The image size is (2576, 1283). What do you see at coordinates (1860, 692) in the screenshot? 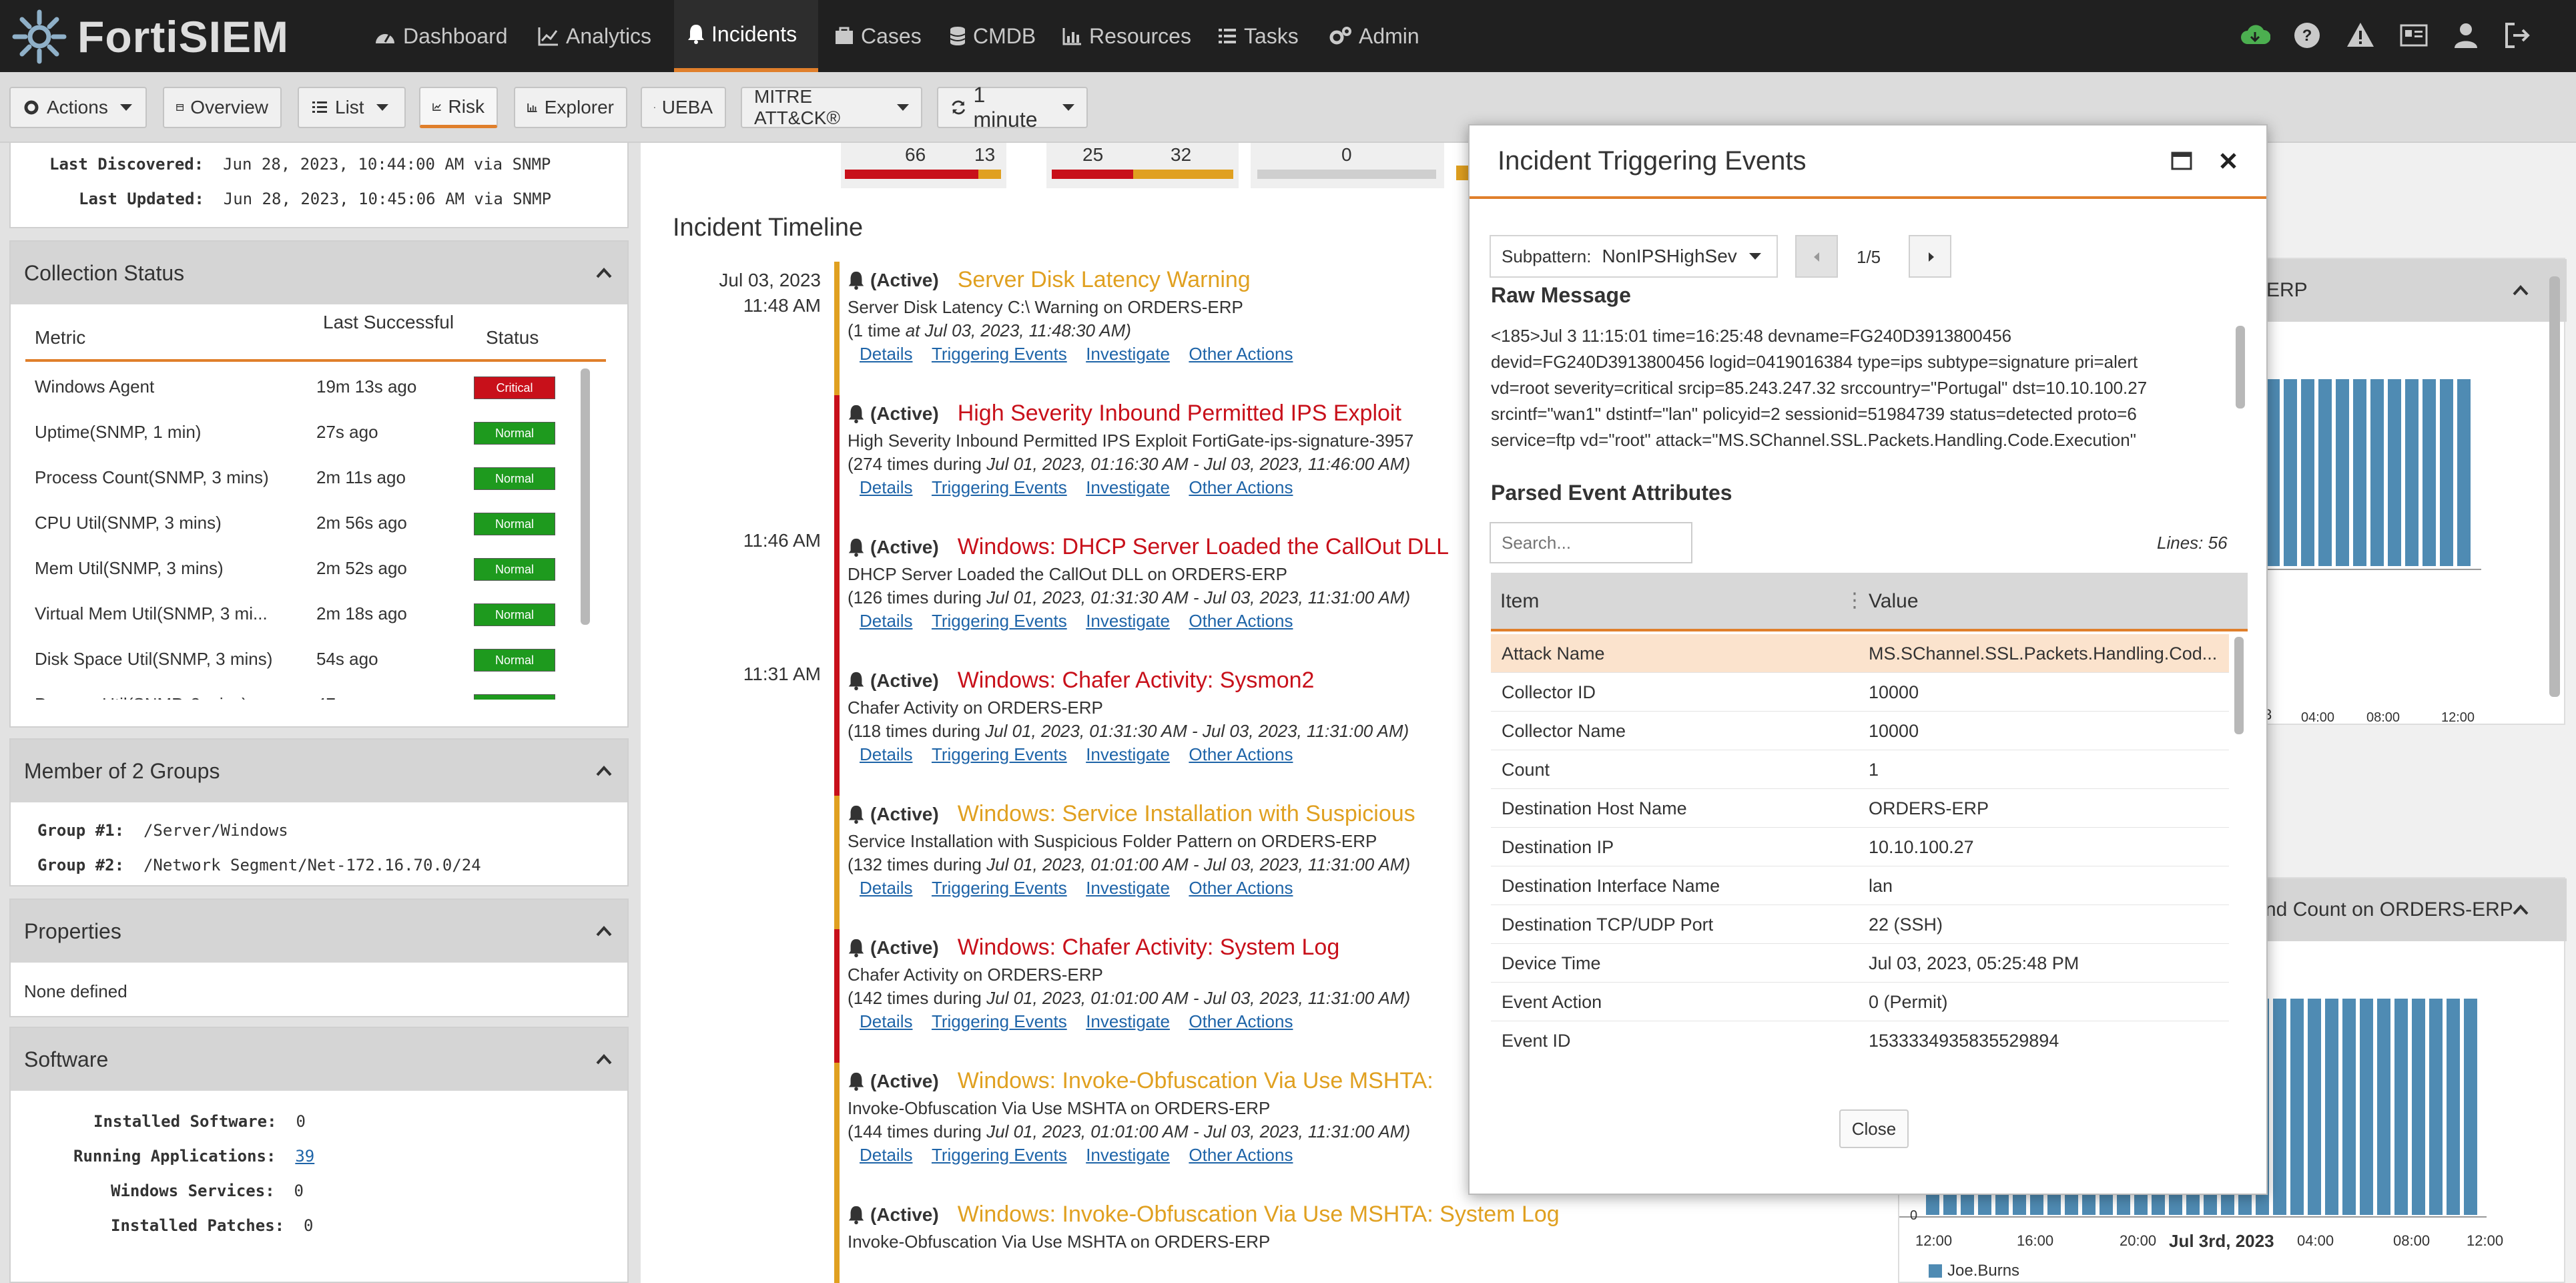
I see `attribute-row: Collector ID 10000` at bounding box center [1860, 692].